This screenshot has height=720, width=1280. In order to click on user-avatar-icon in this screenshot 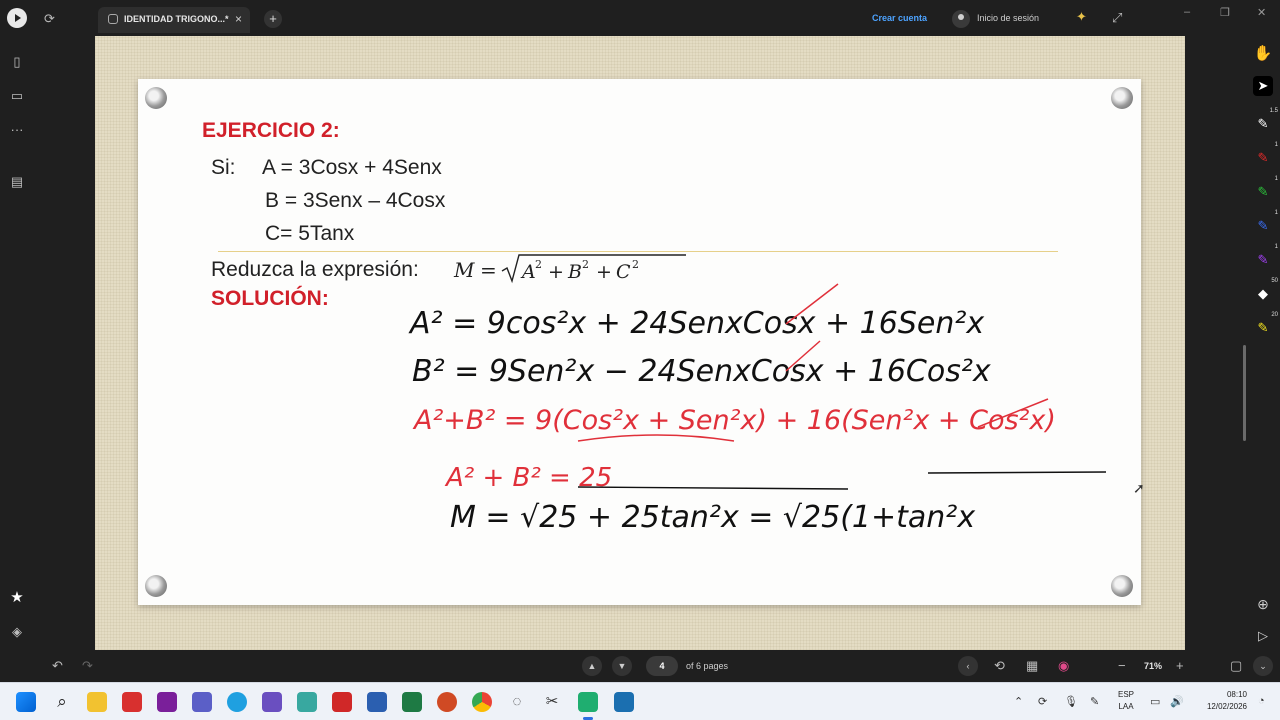, I will do `click(961, 19)`.